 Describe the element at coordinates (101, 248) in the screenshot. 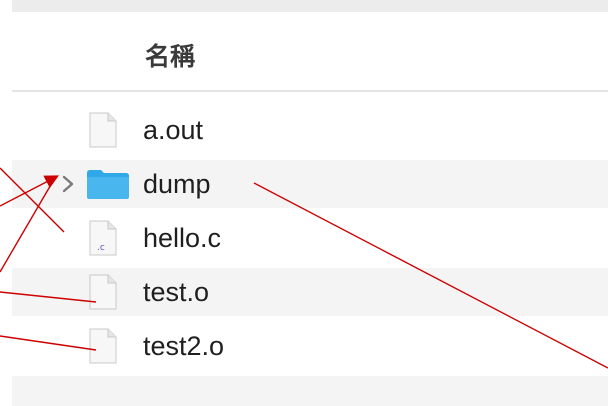

I see `c-badge: .c` at that location.